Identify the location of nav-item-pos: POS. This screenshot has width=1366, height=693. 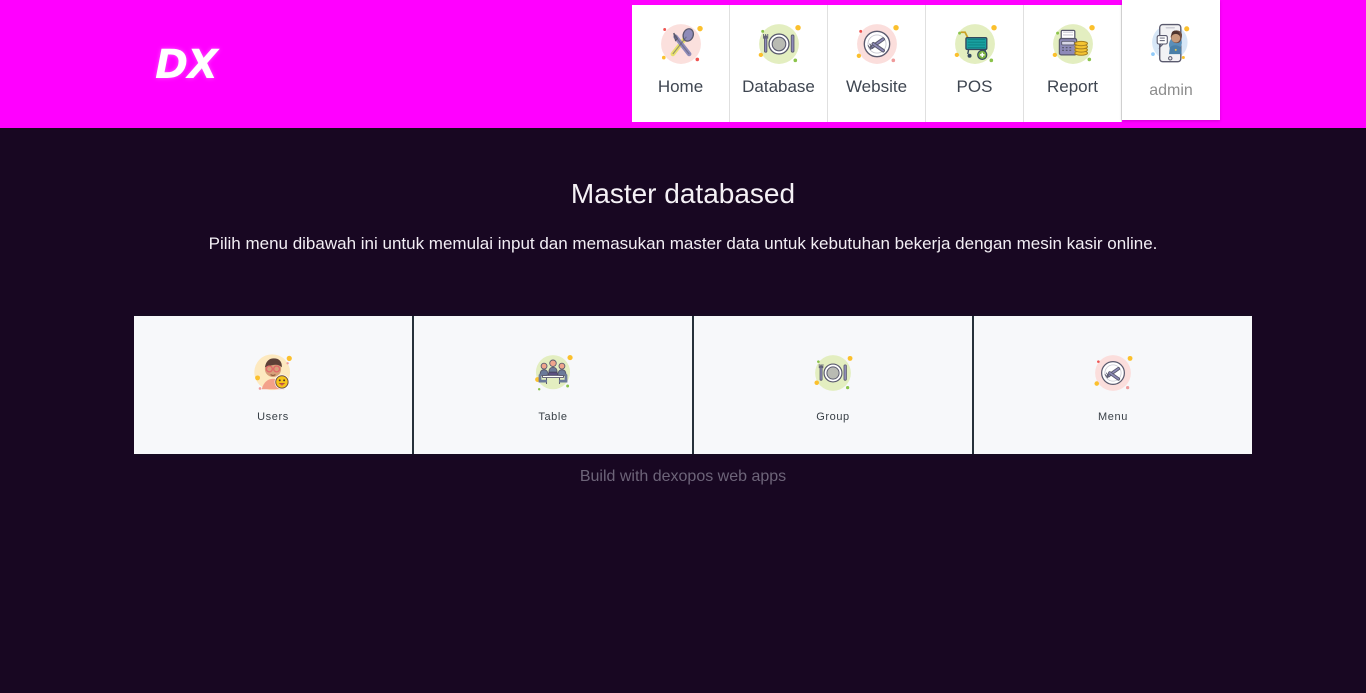
(975, 63).